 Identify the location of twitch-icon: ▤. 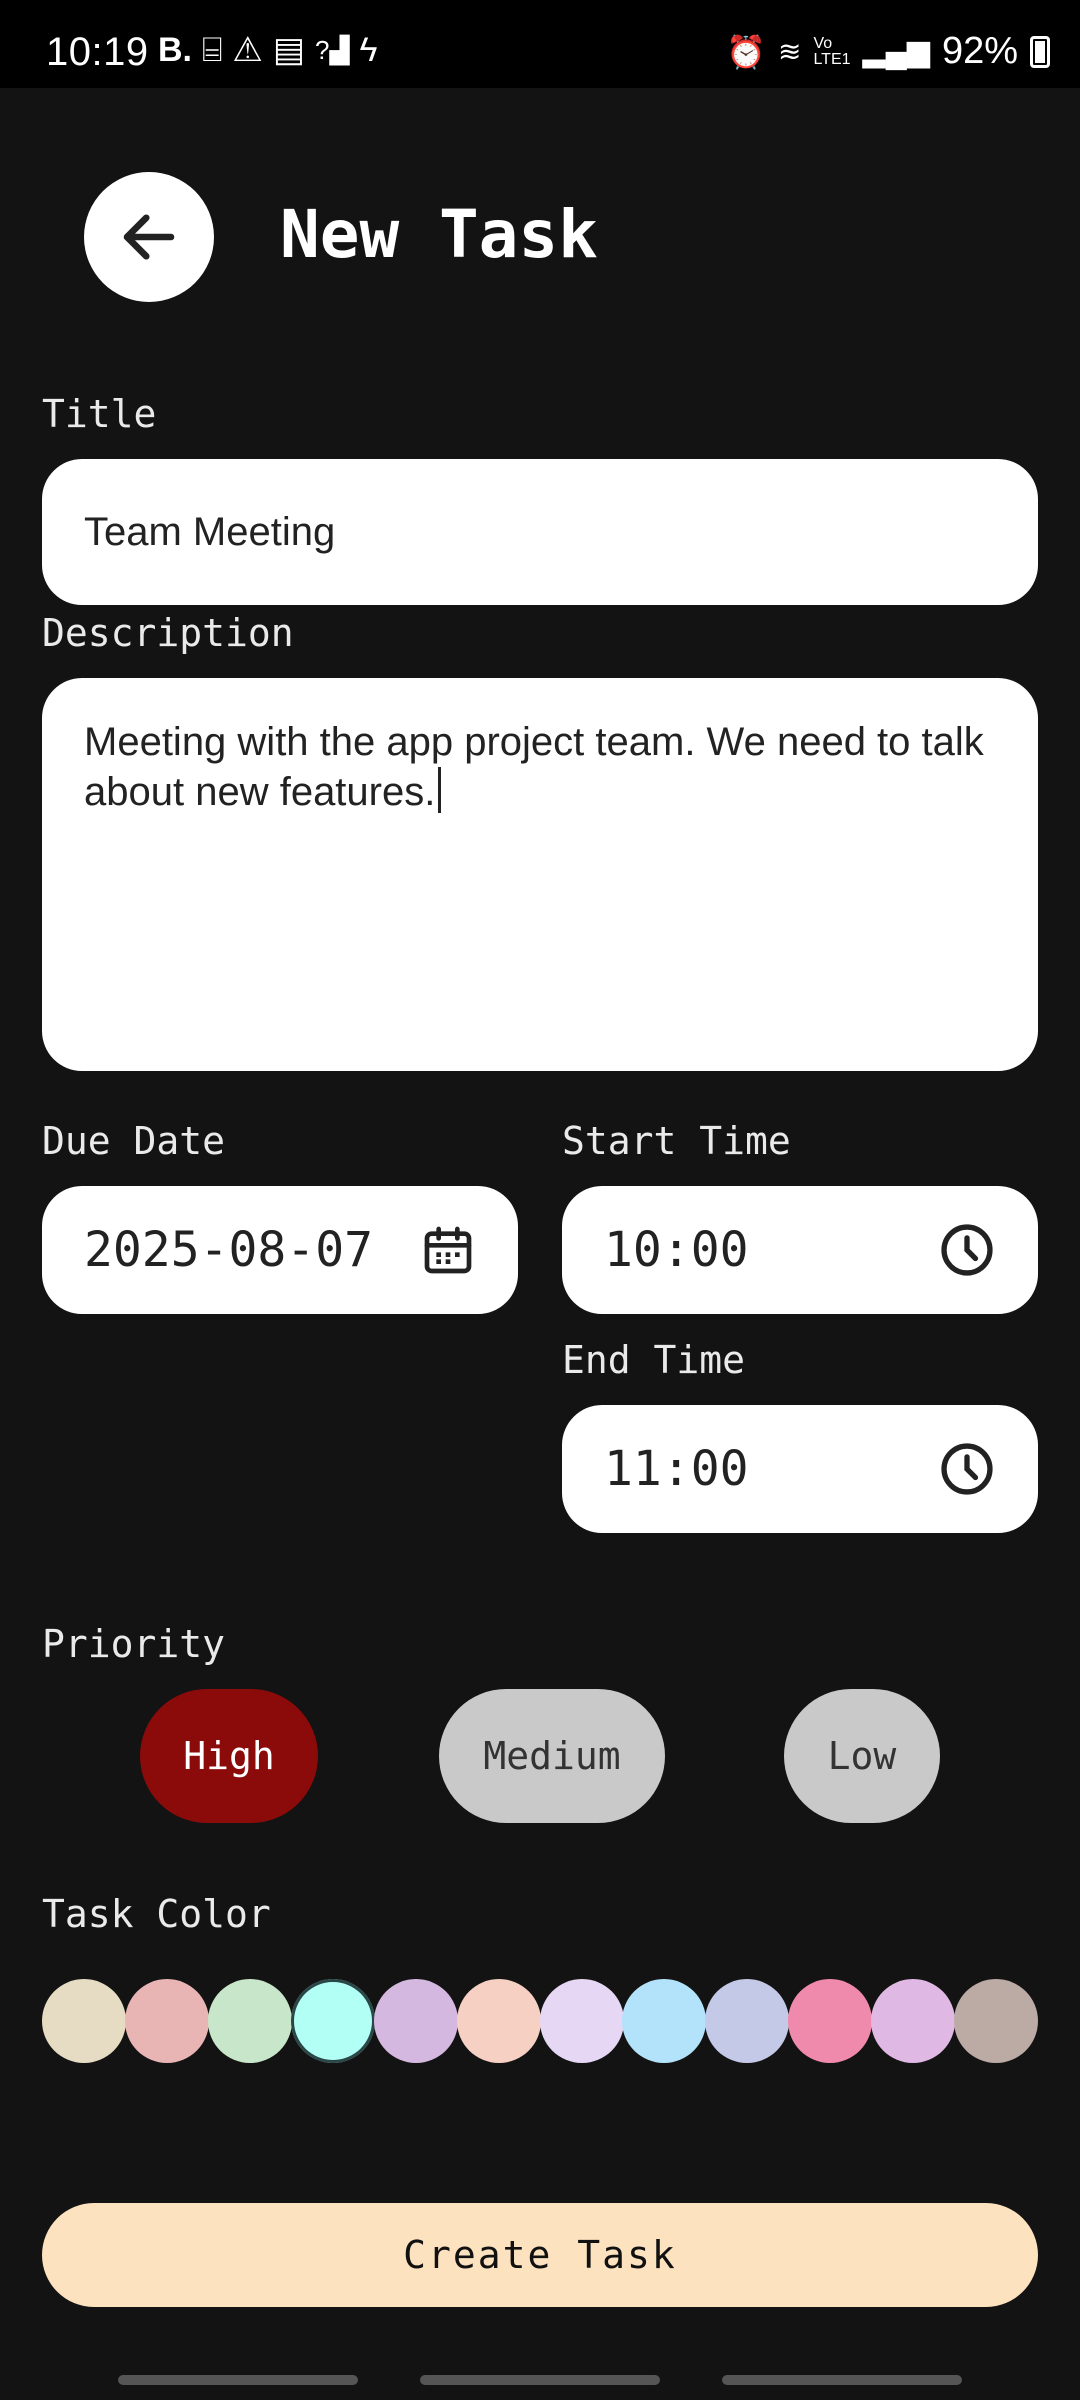
(289, 50).